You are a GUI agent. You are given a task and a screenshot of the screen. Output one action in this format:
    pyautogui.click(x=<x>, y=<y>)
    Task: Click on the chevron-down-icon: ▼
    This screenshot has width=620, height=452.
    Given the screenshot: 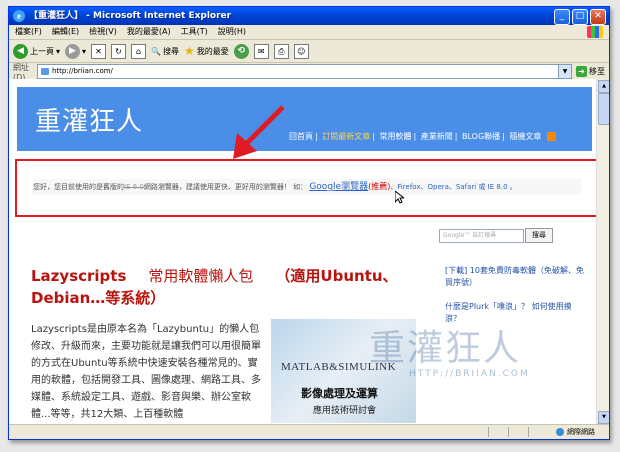 What is the action you would take?
    pyautogui.click(x=564, y=71)
    